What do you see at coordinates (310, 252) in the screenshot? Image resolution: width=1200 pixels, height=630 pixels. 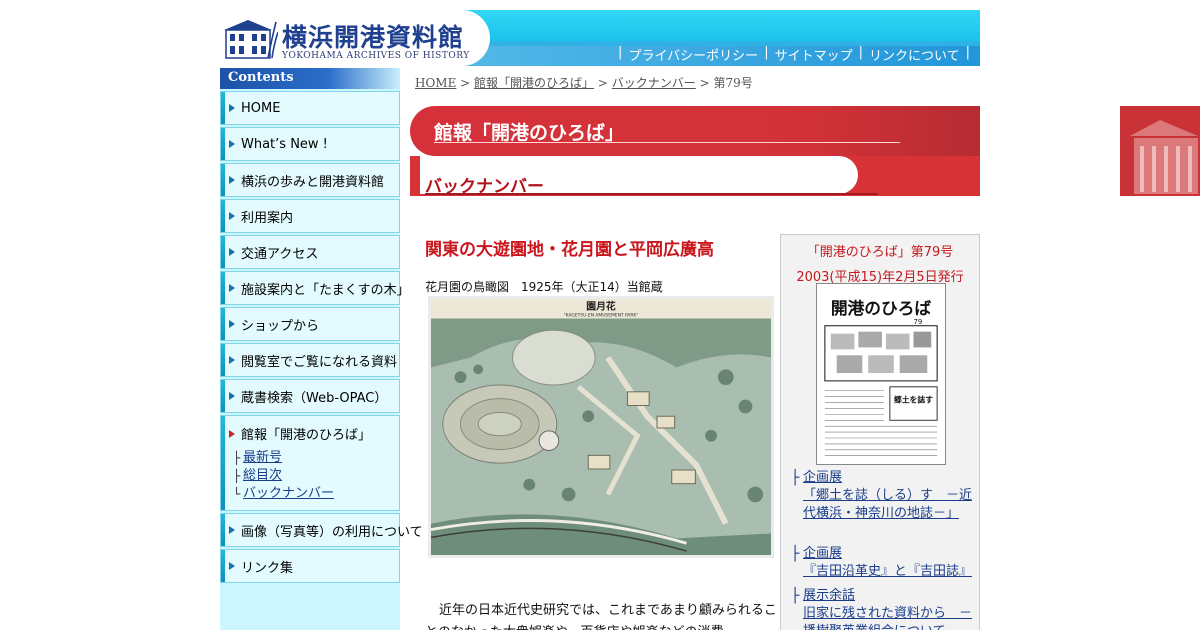 I see `sidebar-item-access: 交通アクセス` at bounding box center [310, 252].